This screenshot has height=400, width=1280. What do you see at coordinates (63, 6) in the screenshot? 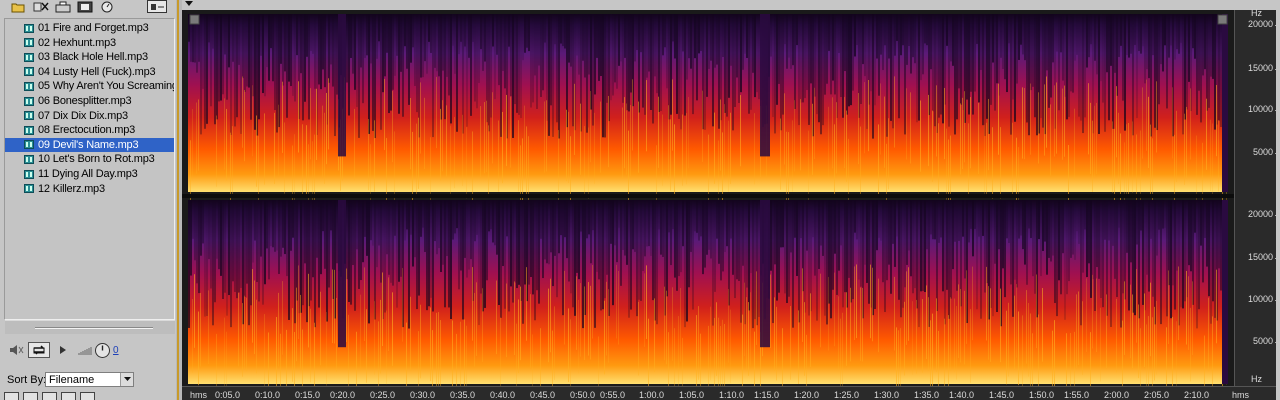
I see `import-icon` at bounding box center [63, 6].